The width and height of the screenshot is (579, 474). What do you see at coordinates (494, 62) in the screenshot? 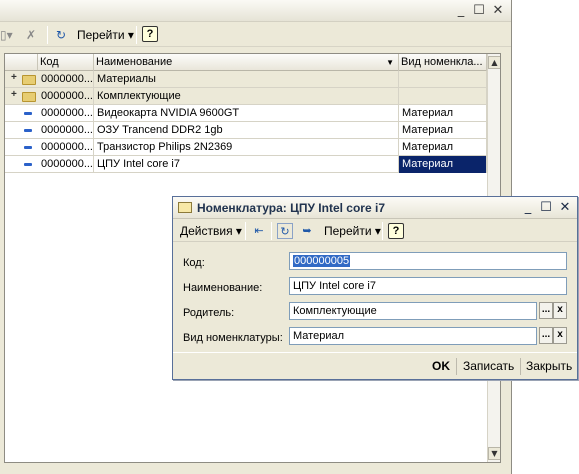
I see `scroll-up-arrow-icon: ▲` at bounding box center [494, 62].